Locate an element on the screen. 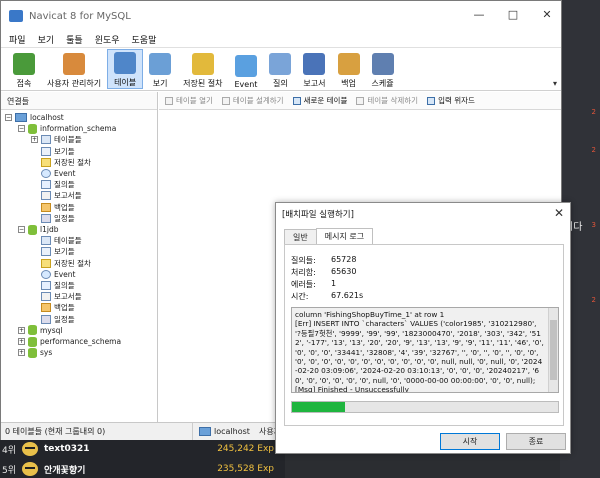 This screenshot has width=600, height=478. tree-item-table: 테이블들 is located at coordinates (56, 240).